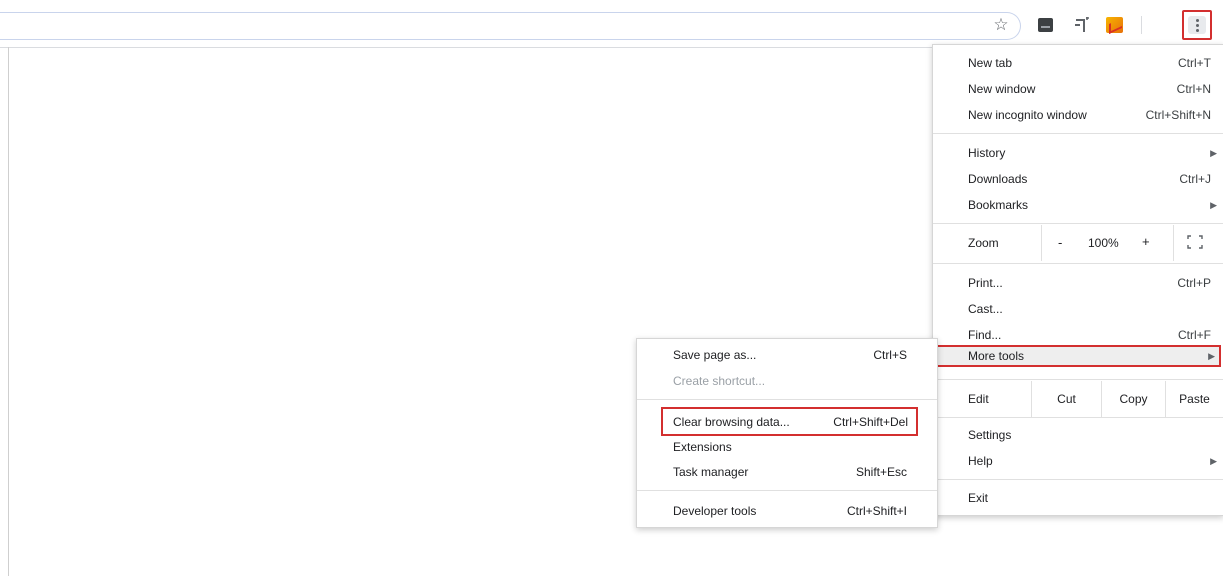 This screenshot has width=1223, height=576. I want to click on browser-menu-button, so click(1197, 25).